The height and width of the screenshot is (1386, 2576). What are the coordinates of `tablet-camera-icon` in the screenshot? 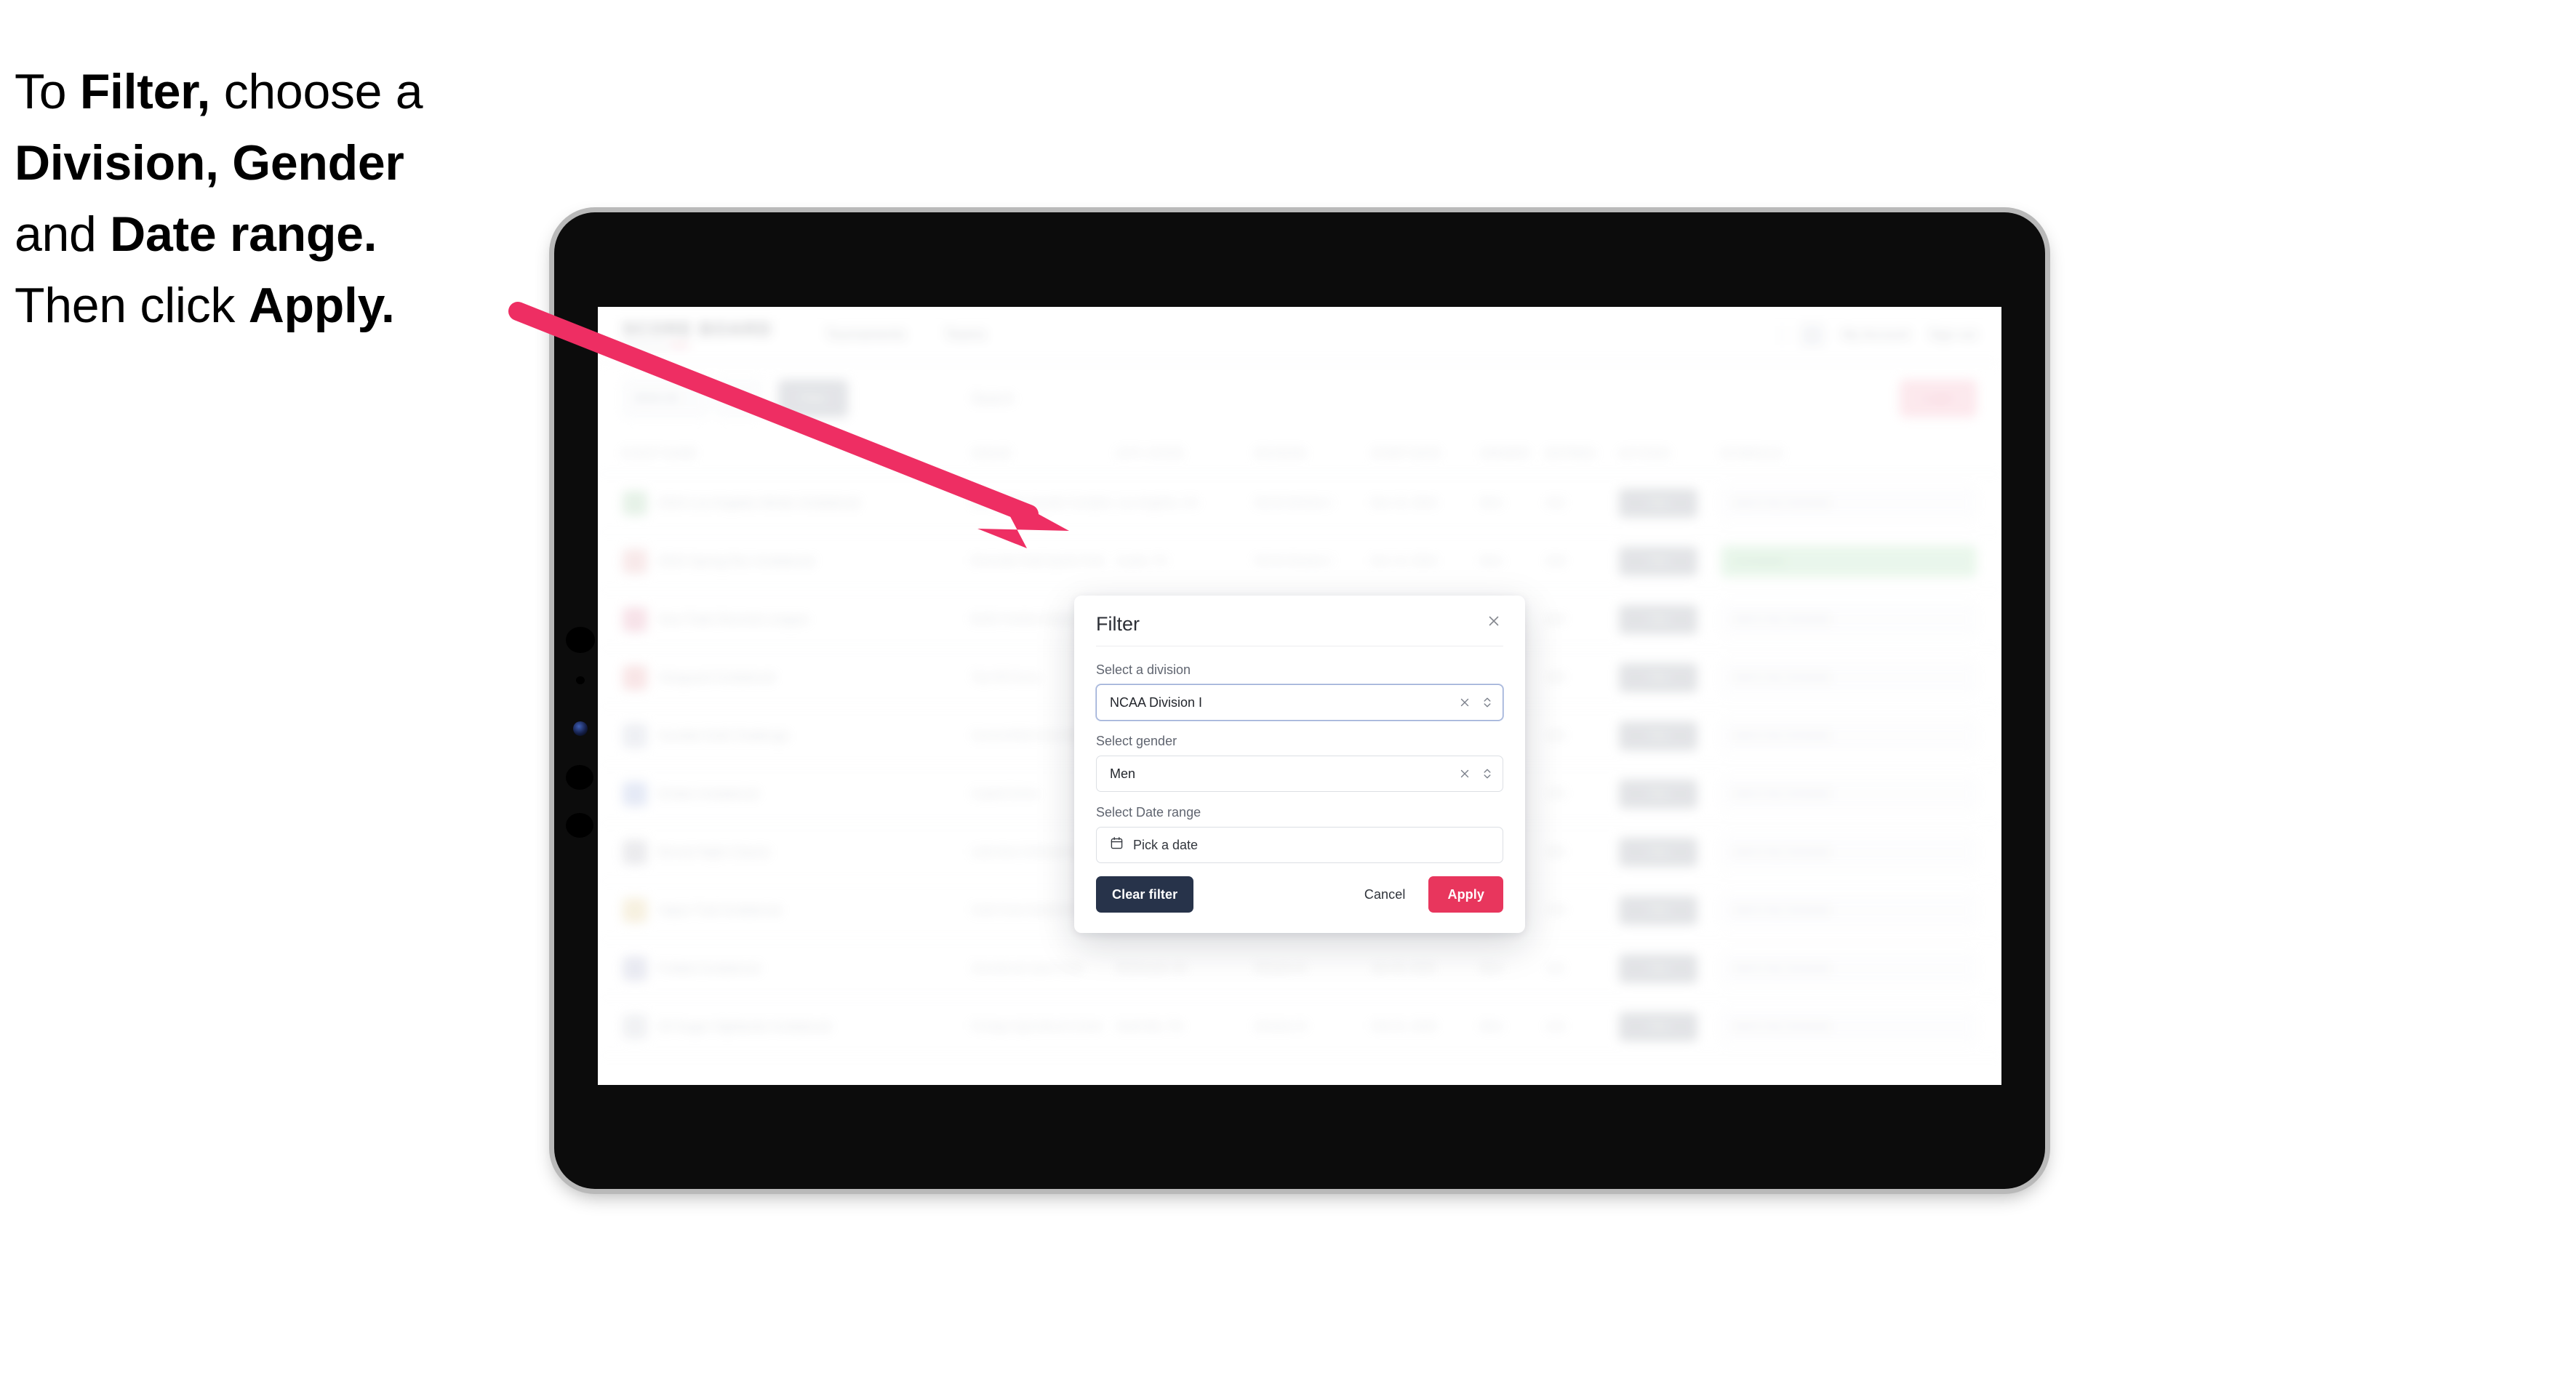 It's located at (580, 729).